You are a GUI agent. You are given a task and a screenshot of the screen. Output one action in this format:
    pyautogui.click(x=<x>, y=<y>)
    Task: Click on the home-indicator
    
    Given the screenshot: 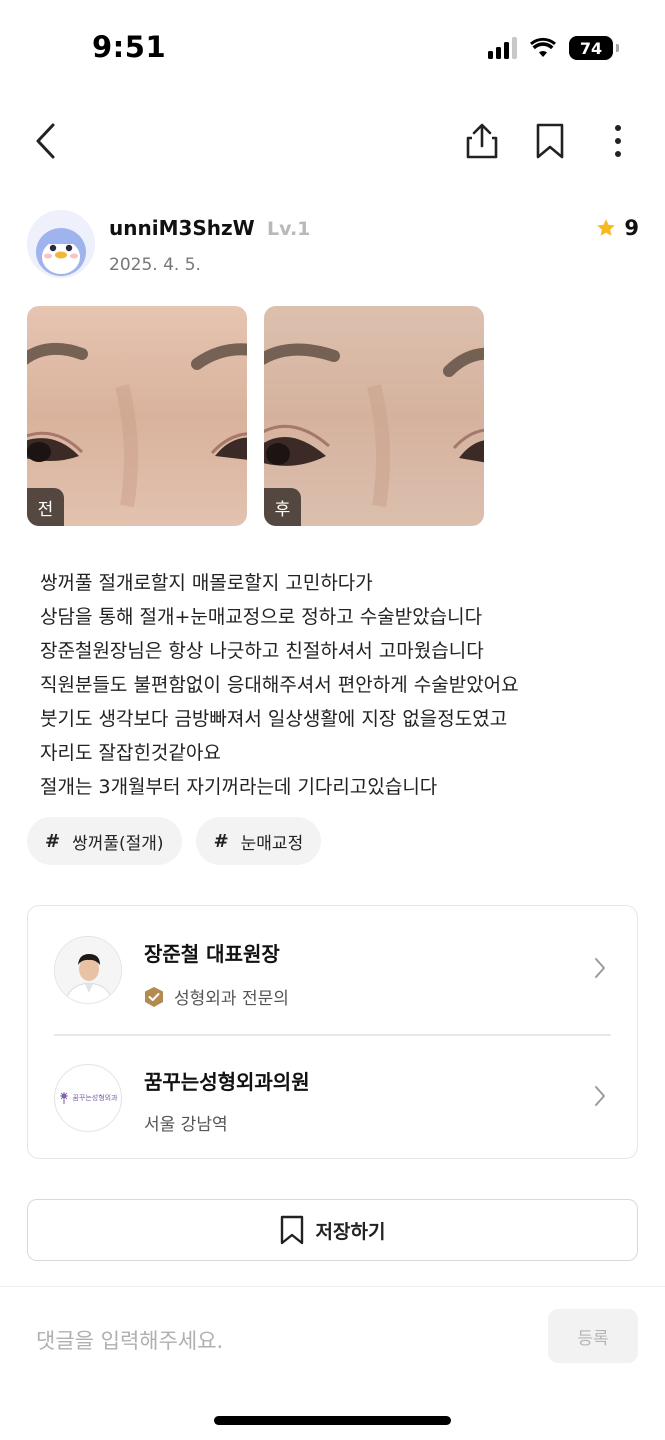 What is the action you would take?
    pyautogui.click(x=332, y=1420)
    